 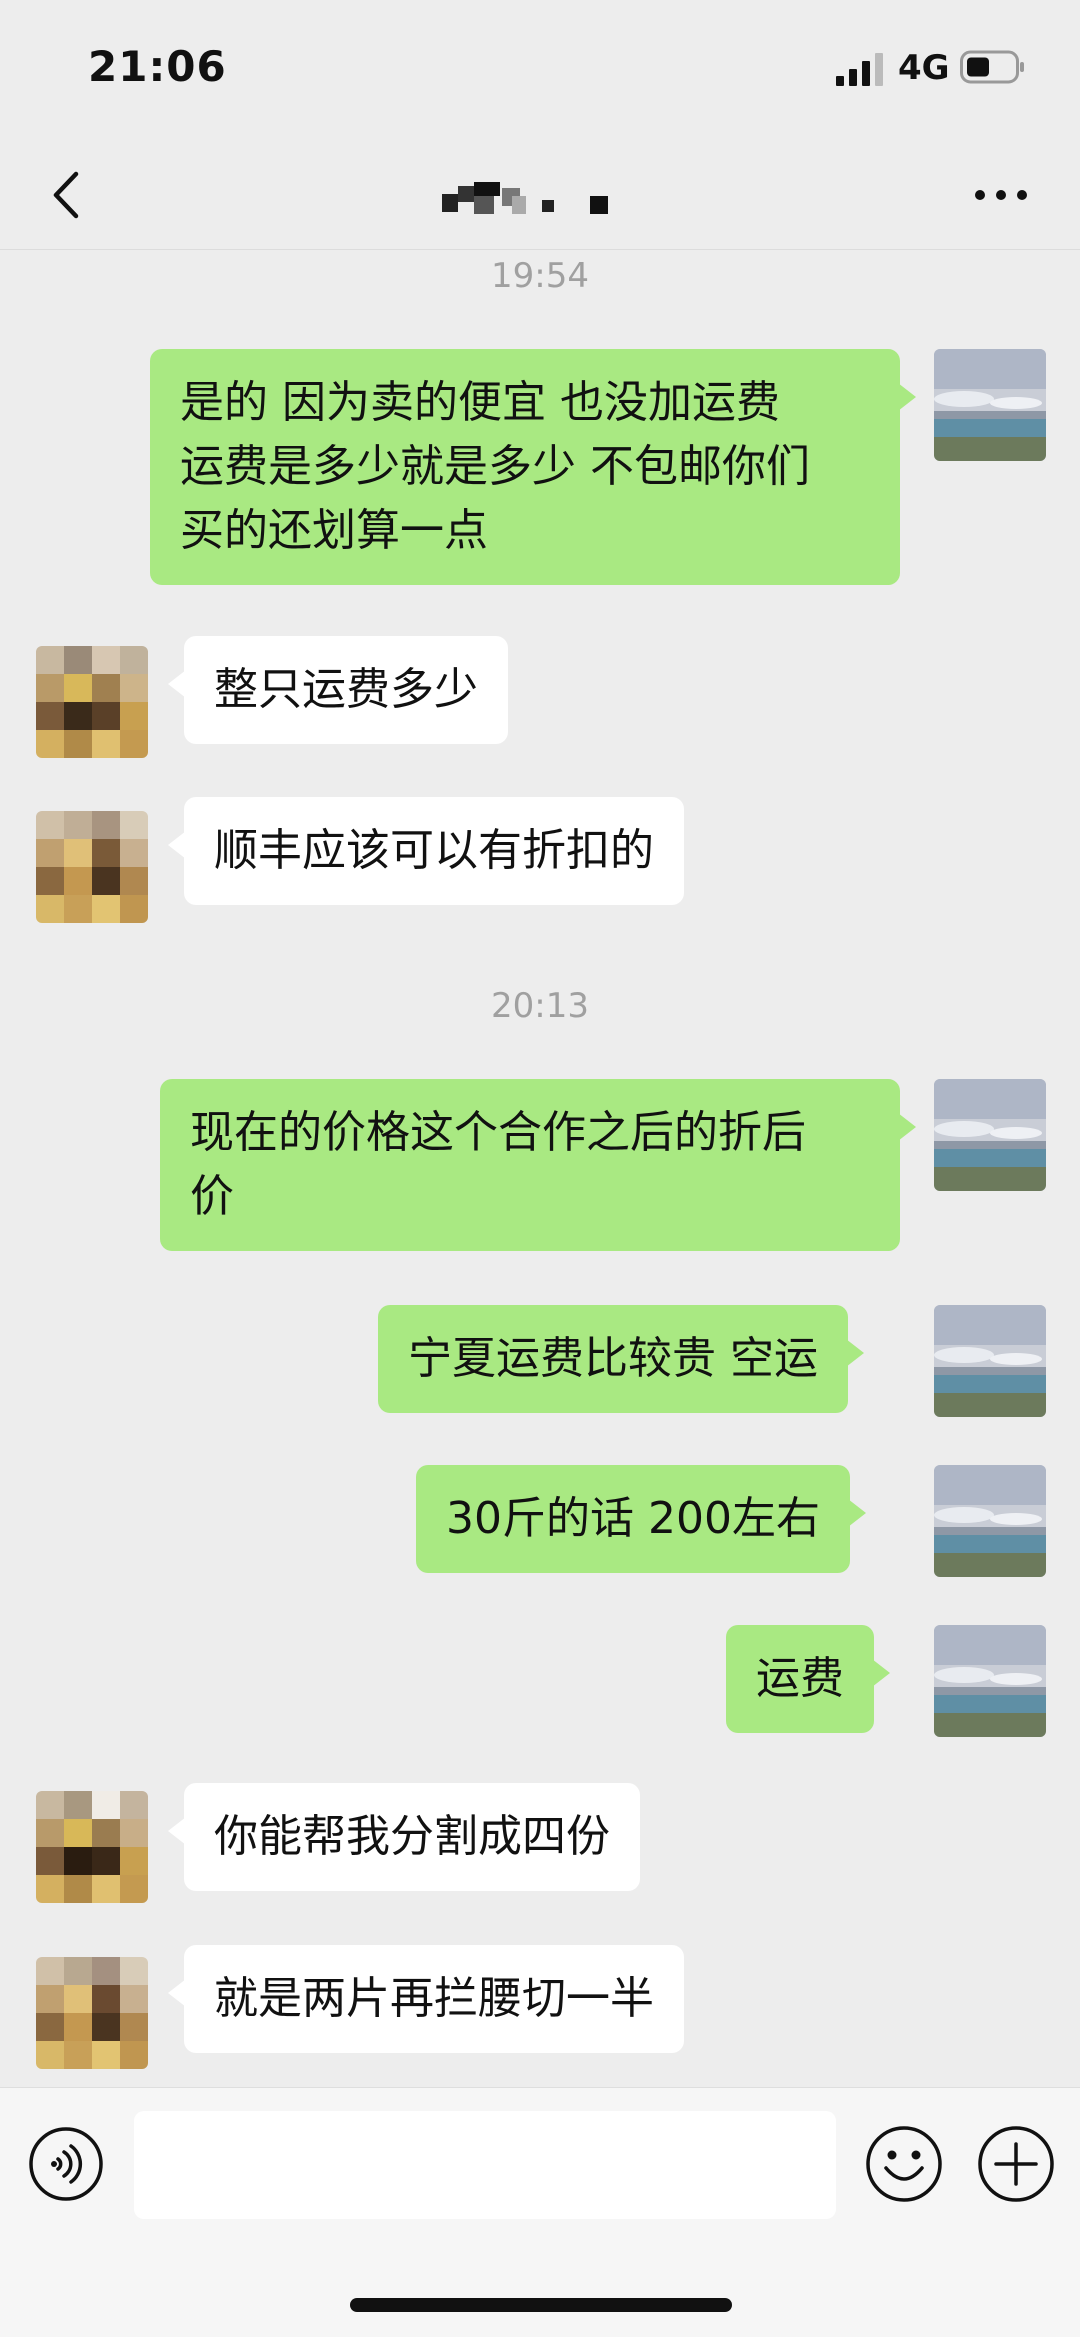 I want to click on voice-icon, so click(x=66, y=2164).